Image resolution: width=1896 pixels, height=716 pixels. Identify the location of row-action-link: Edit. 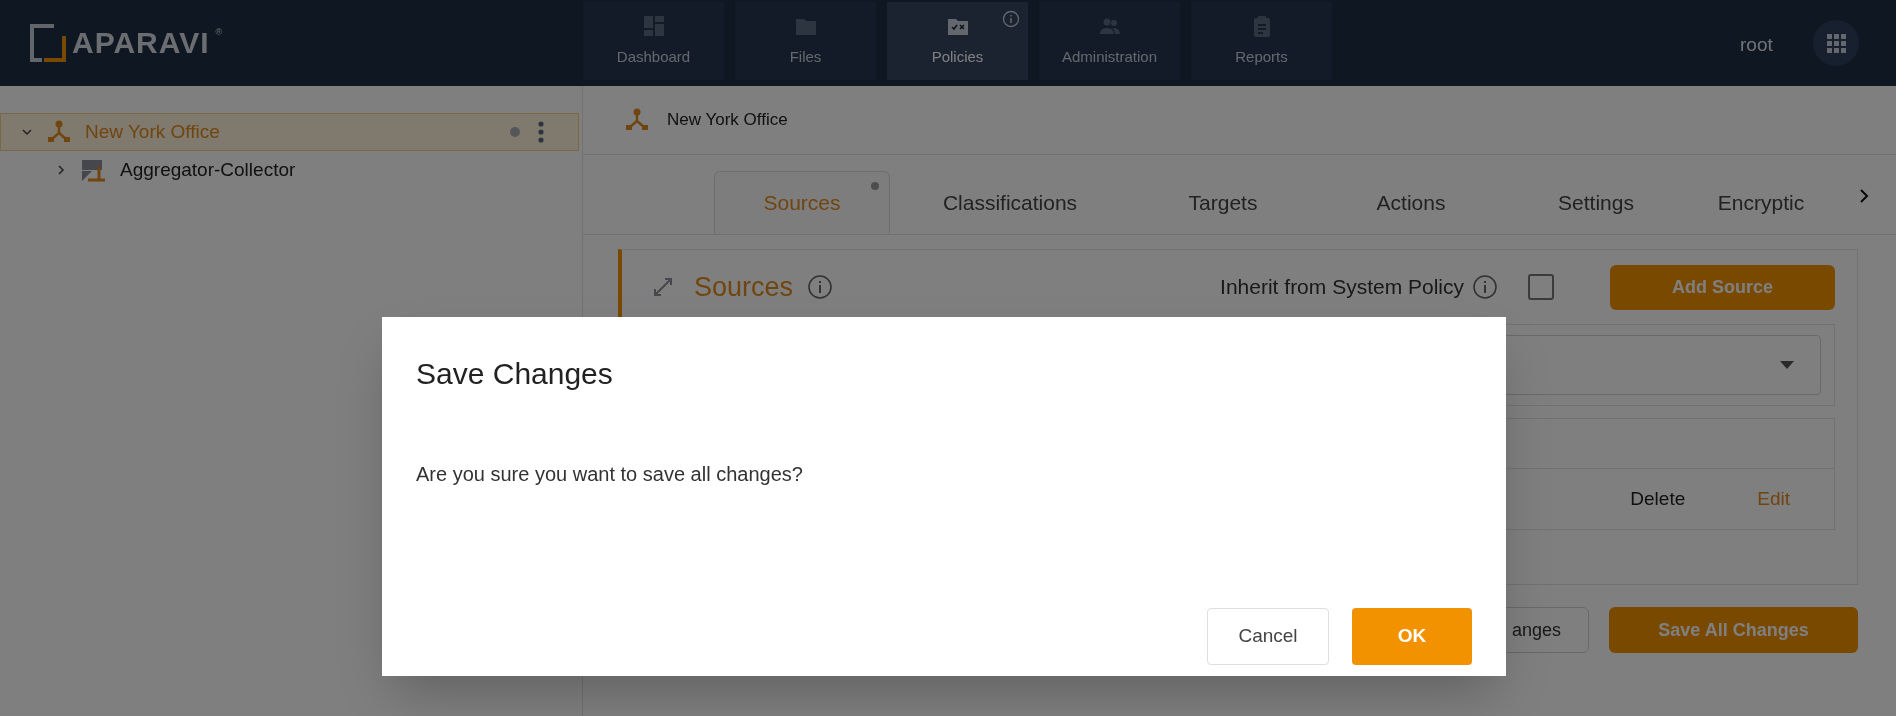
(1773, 499).